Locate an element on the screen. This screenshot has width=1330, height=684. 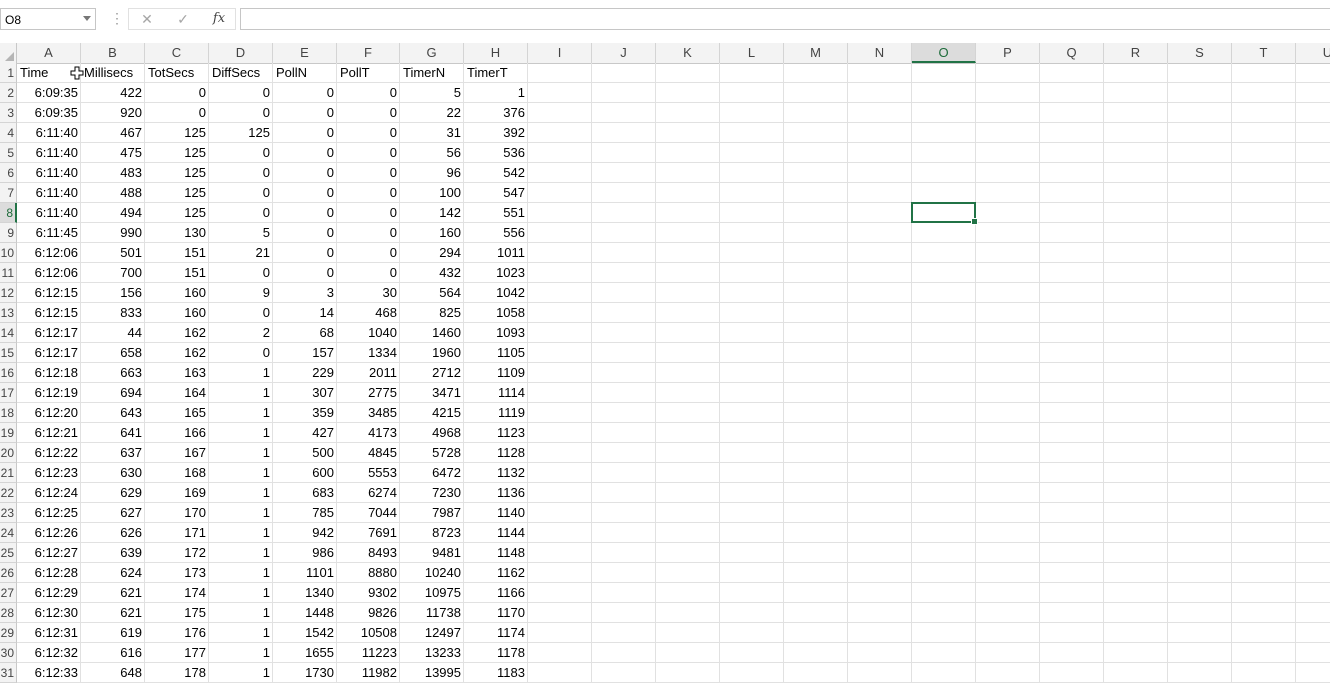
row-header-16: 16 is located at coordinates (8, 373).